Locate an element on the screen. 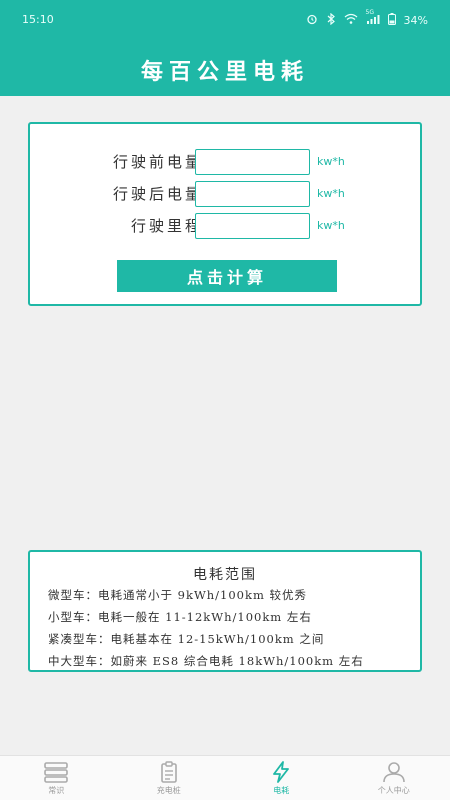 Image resolution: width=450 pixels, height=800 pixels. status-bar: 15:10 5G 34% is located at coordinates (225, 20).